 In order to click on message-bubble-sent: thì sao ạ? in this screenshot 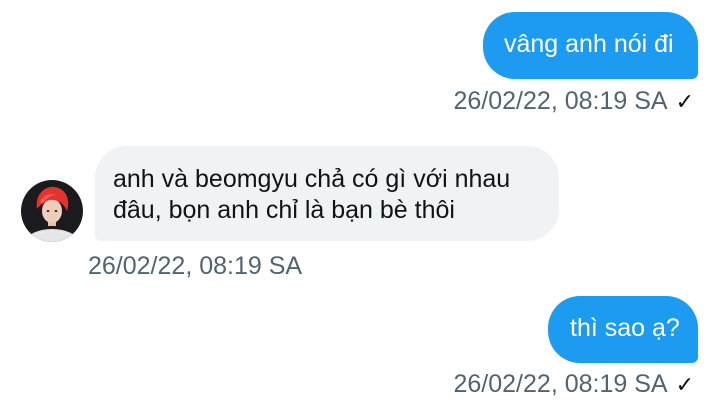, I will do `click(623, 329)`.